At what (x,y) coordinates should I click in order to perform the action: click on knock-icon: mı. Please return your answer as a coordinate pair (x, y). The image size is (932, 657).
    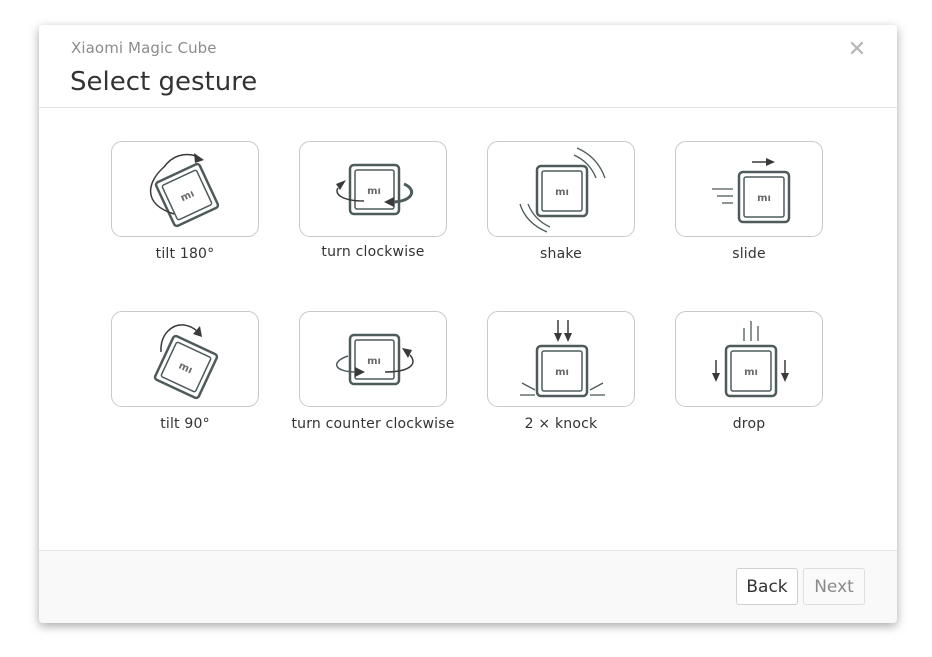
    Looking at the image, I should click on (562, 359).